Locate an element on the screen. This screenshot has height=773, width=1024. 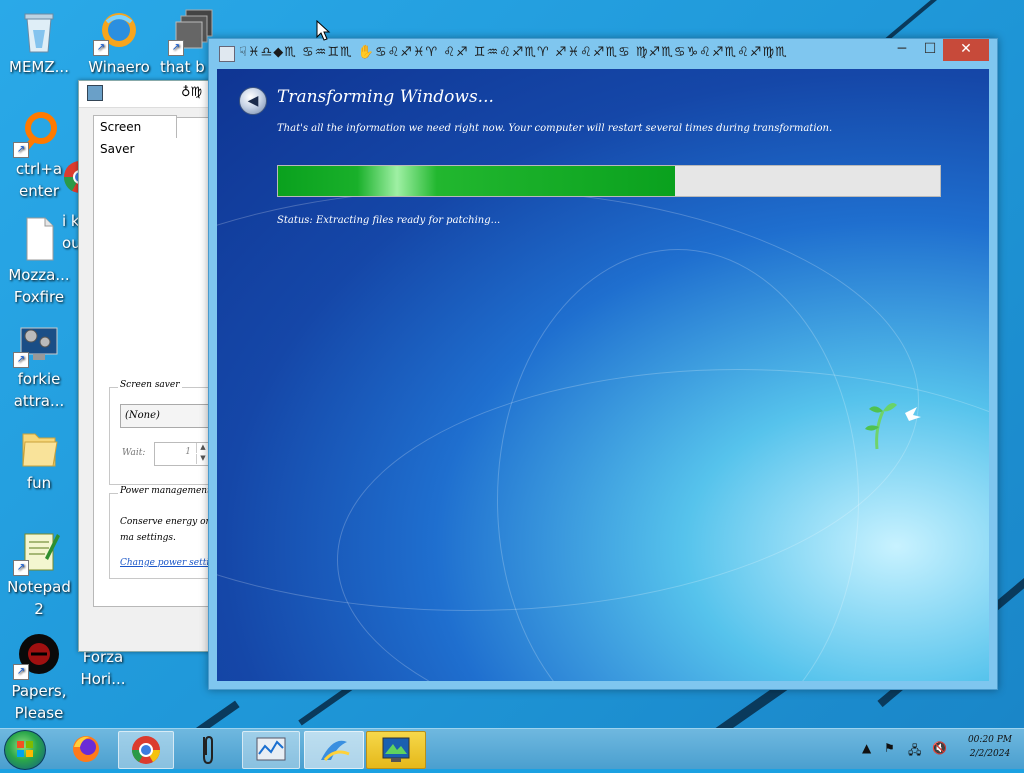
desktop-icon-notepad2: ↗ Notepad 2 is located at coordinates (39, 574).